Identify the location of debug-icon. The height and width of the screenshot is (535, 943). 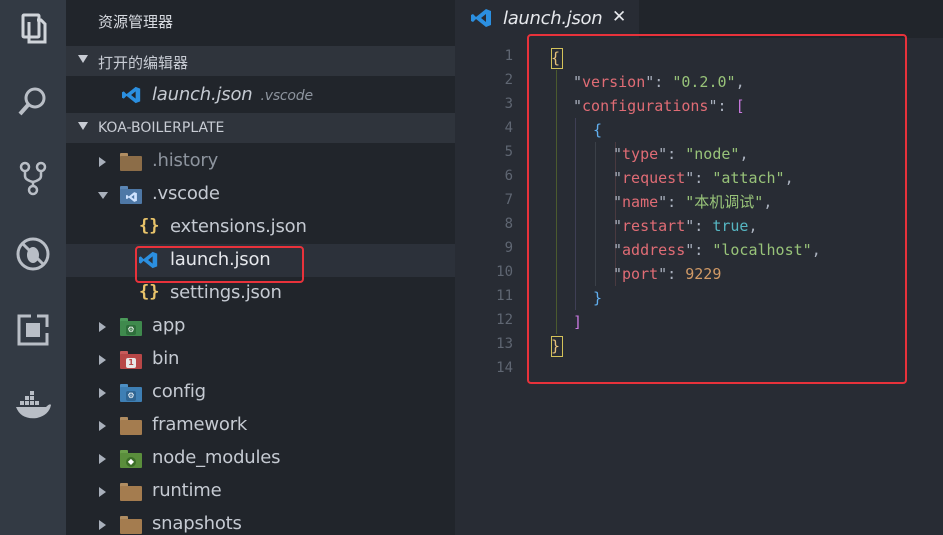
(33, 254).